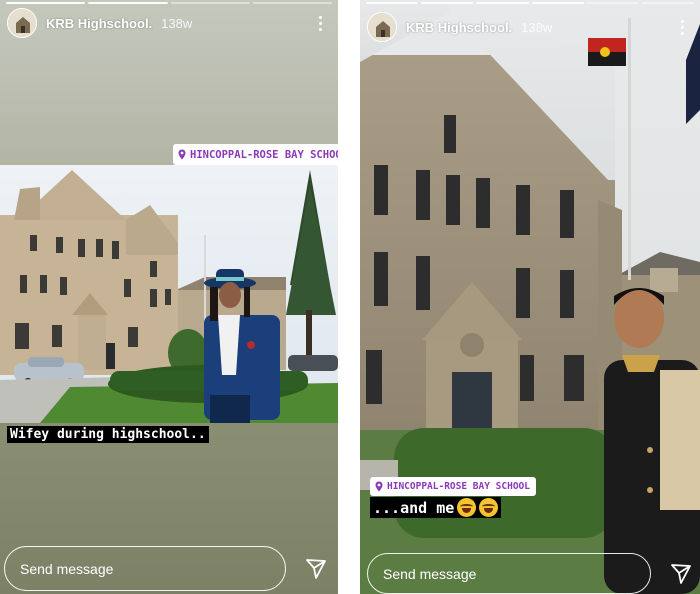 The width and height of the screenshot is (700, 594). What do you see at coordinates (108, 434) in the screenshot?
I see `story-caption: Wifey during highschool..` at bounding box center [108, 434].